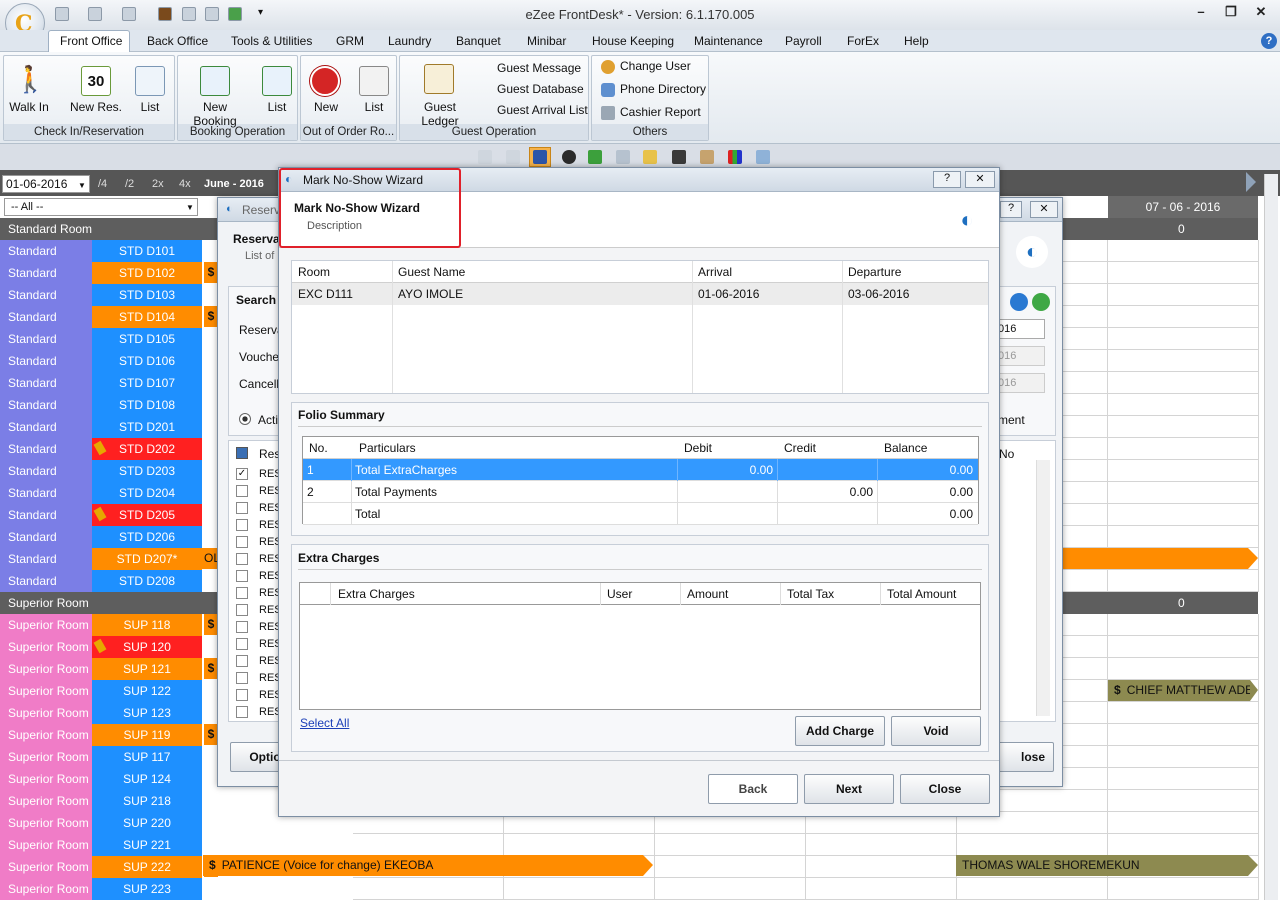 Image resolution: width=1280 pixels, height=900 pixels. I want to click on room-number-cell: SUP 222, so click(147, 867).